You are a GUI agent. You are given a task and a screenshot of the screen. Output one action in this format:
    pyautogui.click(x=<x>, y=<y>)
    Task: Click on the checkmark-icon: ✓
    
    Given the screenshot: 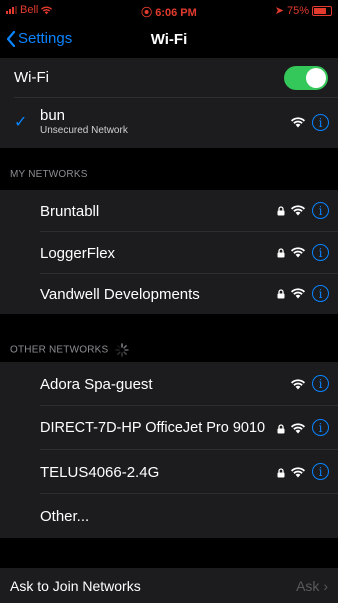 What is the action you would take?
    pyautogui.click(x=21, y=122)
    